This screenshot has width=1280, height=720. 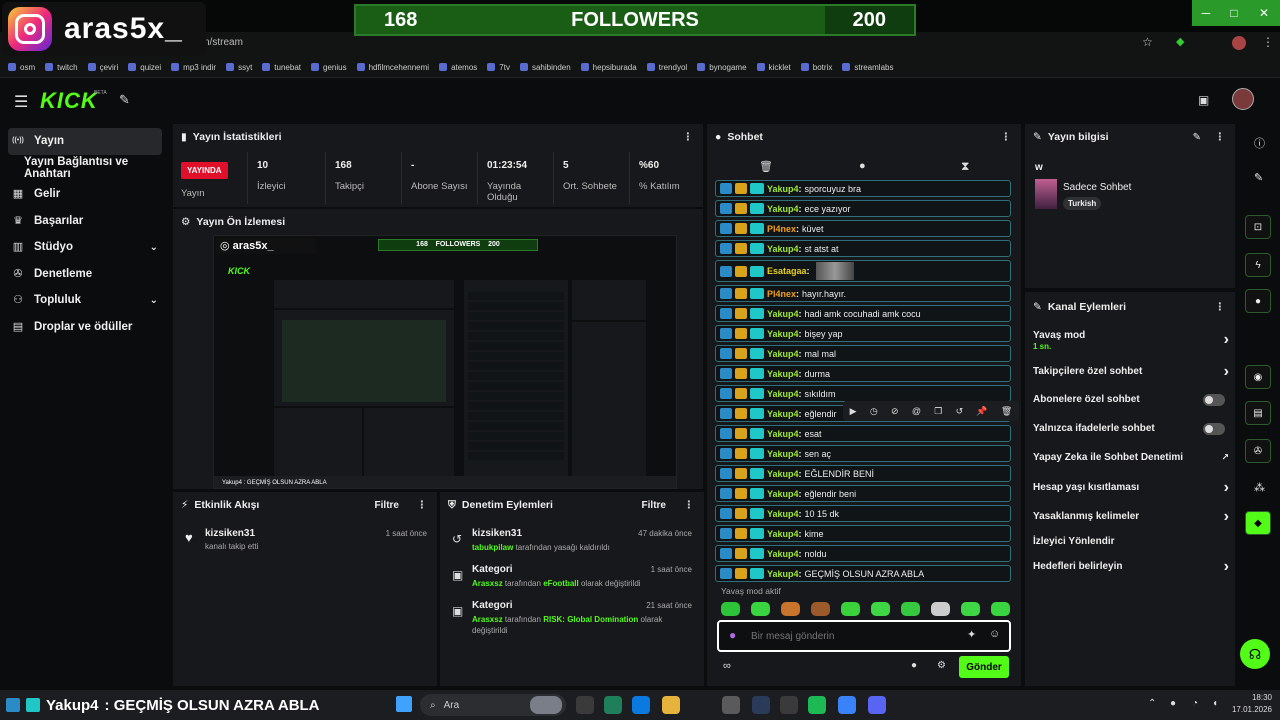 What do you see at coordinates (124, 100) in the screenshot?
I see `pin-icon: ✎` at bounding box center [124, 100].